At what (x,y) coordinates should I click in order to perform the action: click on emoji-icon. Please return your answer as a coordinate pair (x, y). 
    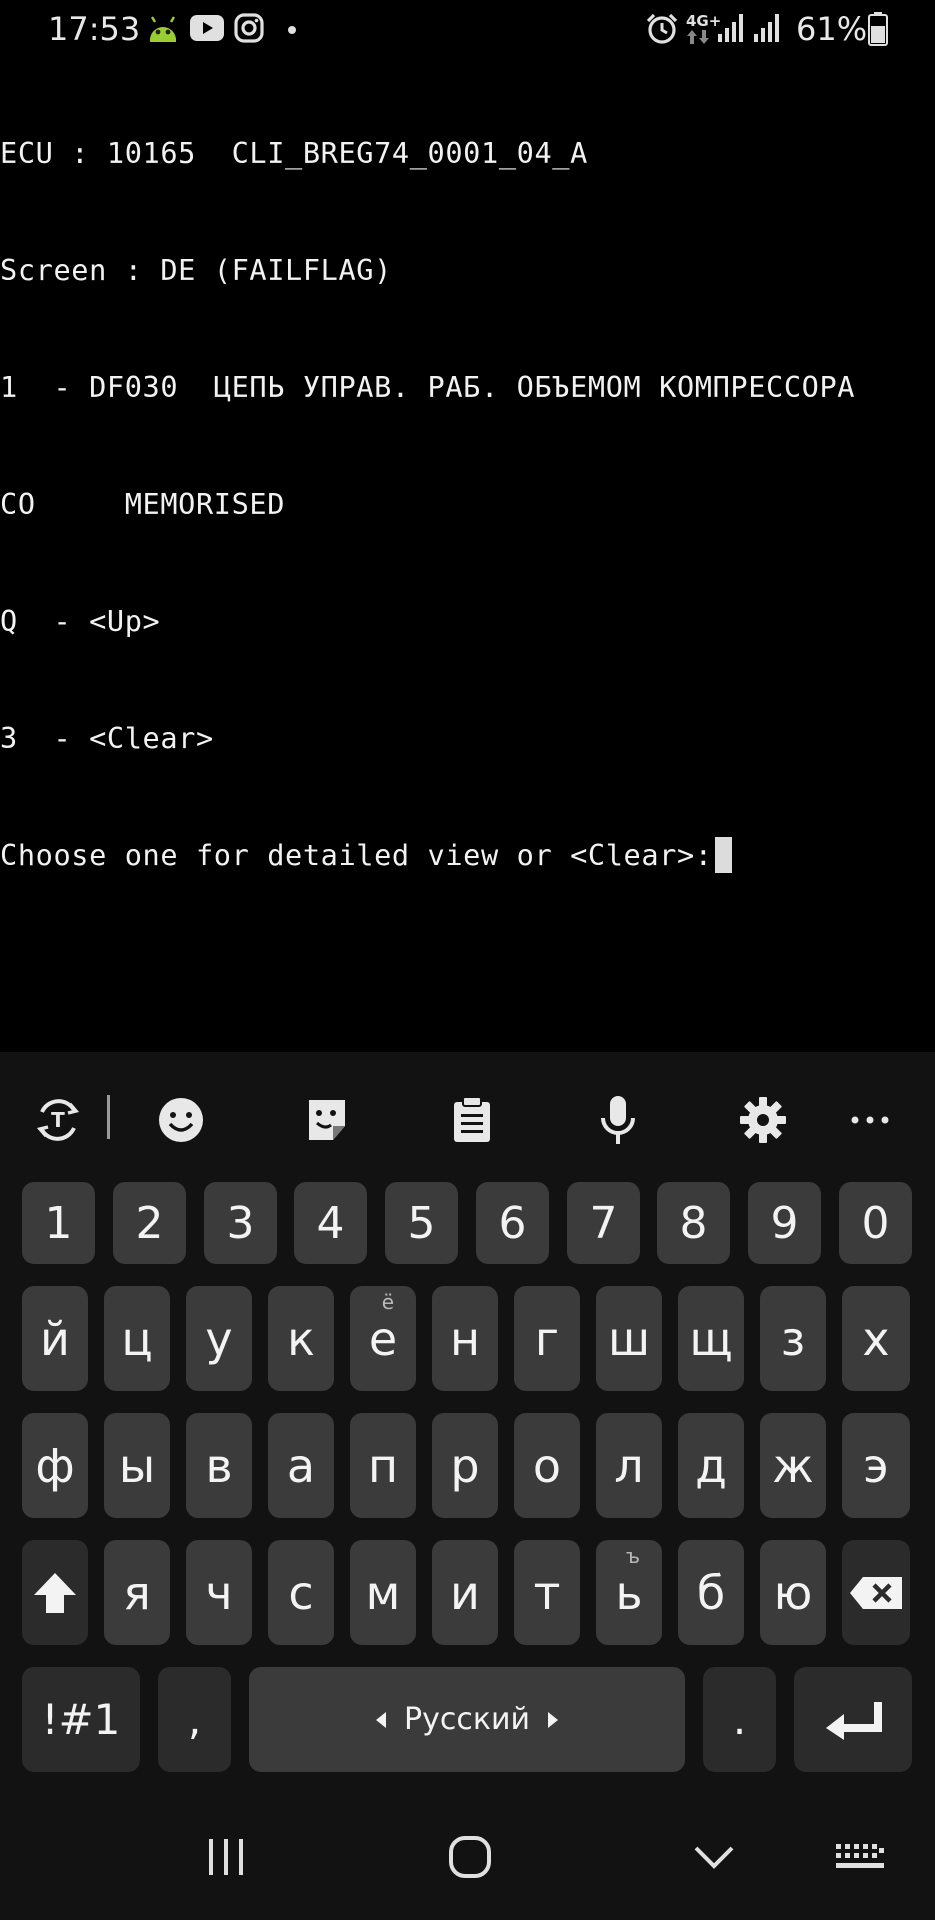
    Looking at the image, I should click on (181, 1120).